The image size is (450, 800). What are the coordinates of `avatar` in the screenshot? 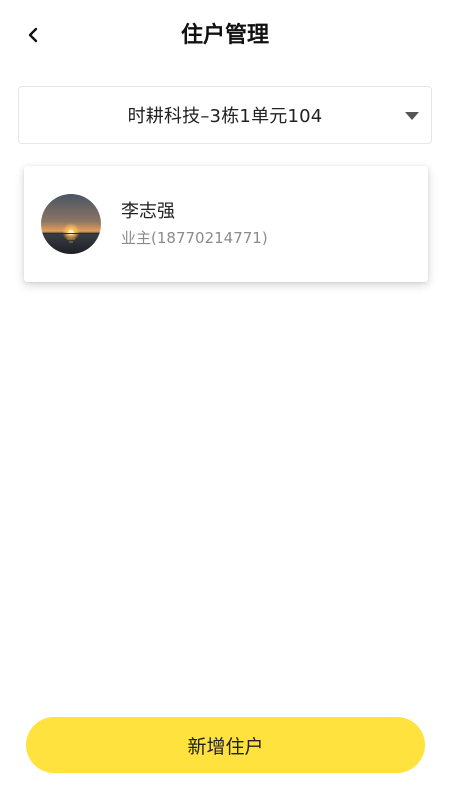 It's located at (71, 224).